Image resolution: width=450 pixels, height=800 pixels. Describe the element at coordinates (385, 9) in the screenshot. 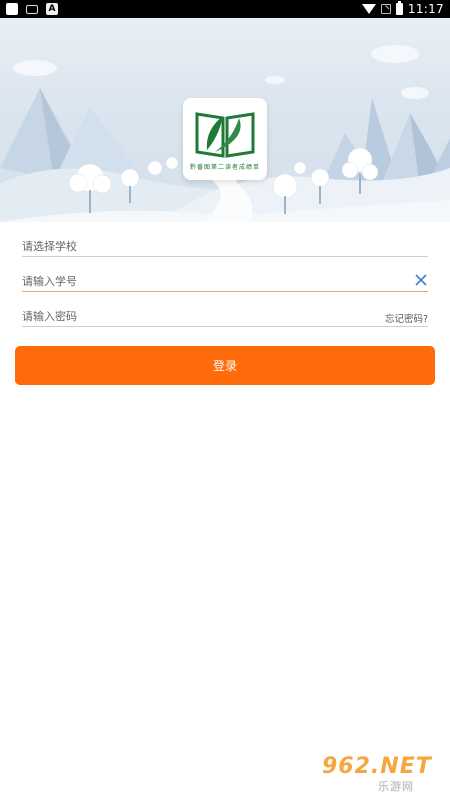

I see `no-signal-icon` at that location.